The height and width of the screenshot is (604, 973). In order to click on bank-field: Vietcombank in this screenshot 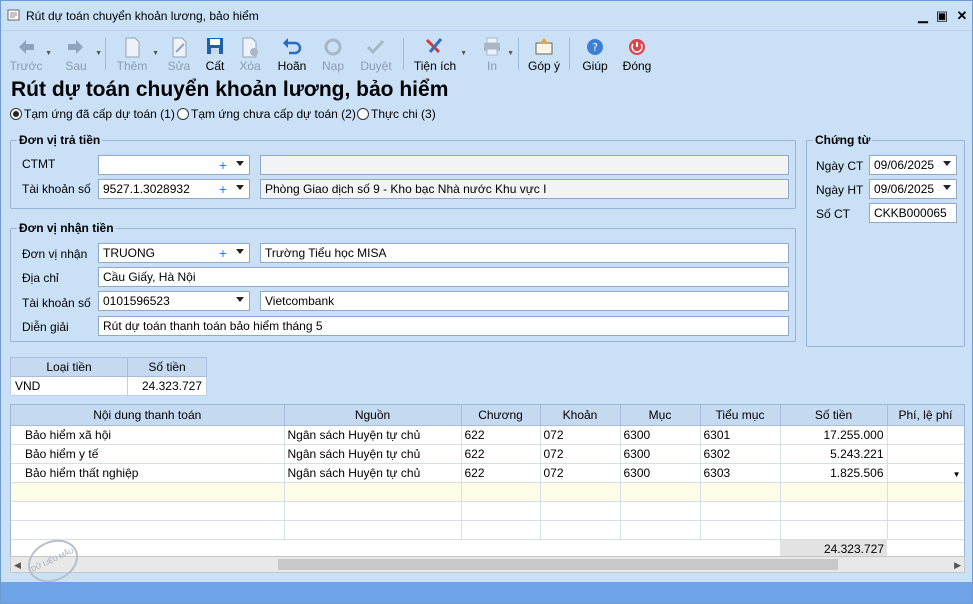, I will do `click(524, 301)`.